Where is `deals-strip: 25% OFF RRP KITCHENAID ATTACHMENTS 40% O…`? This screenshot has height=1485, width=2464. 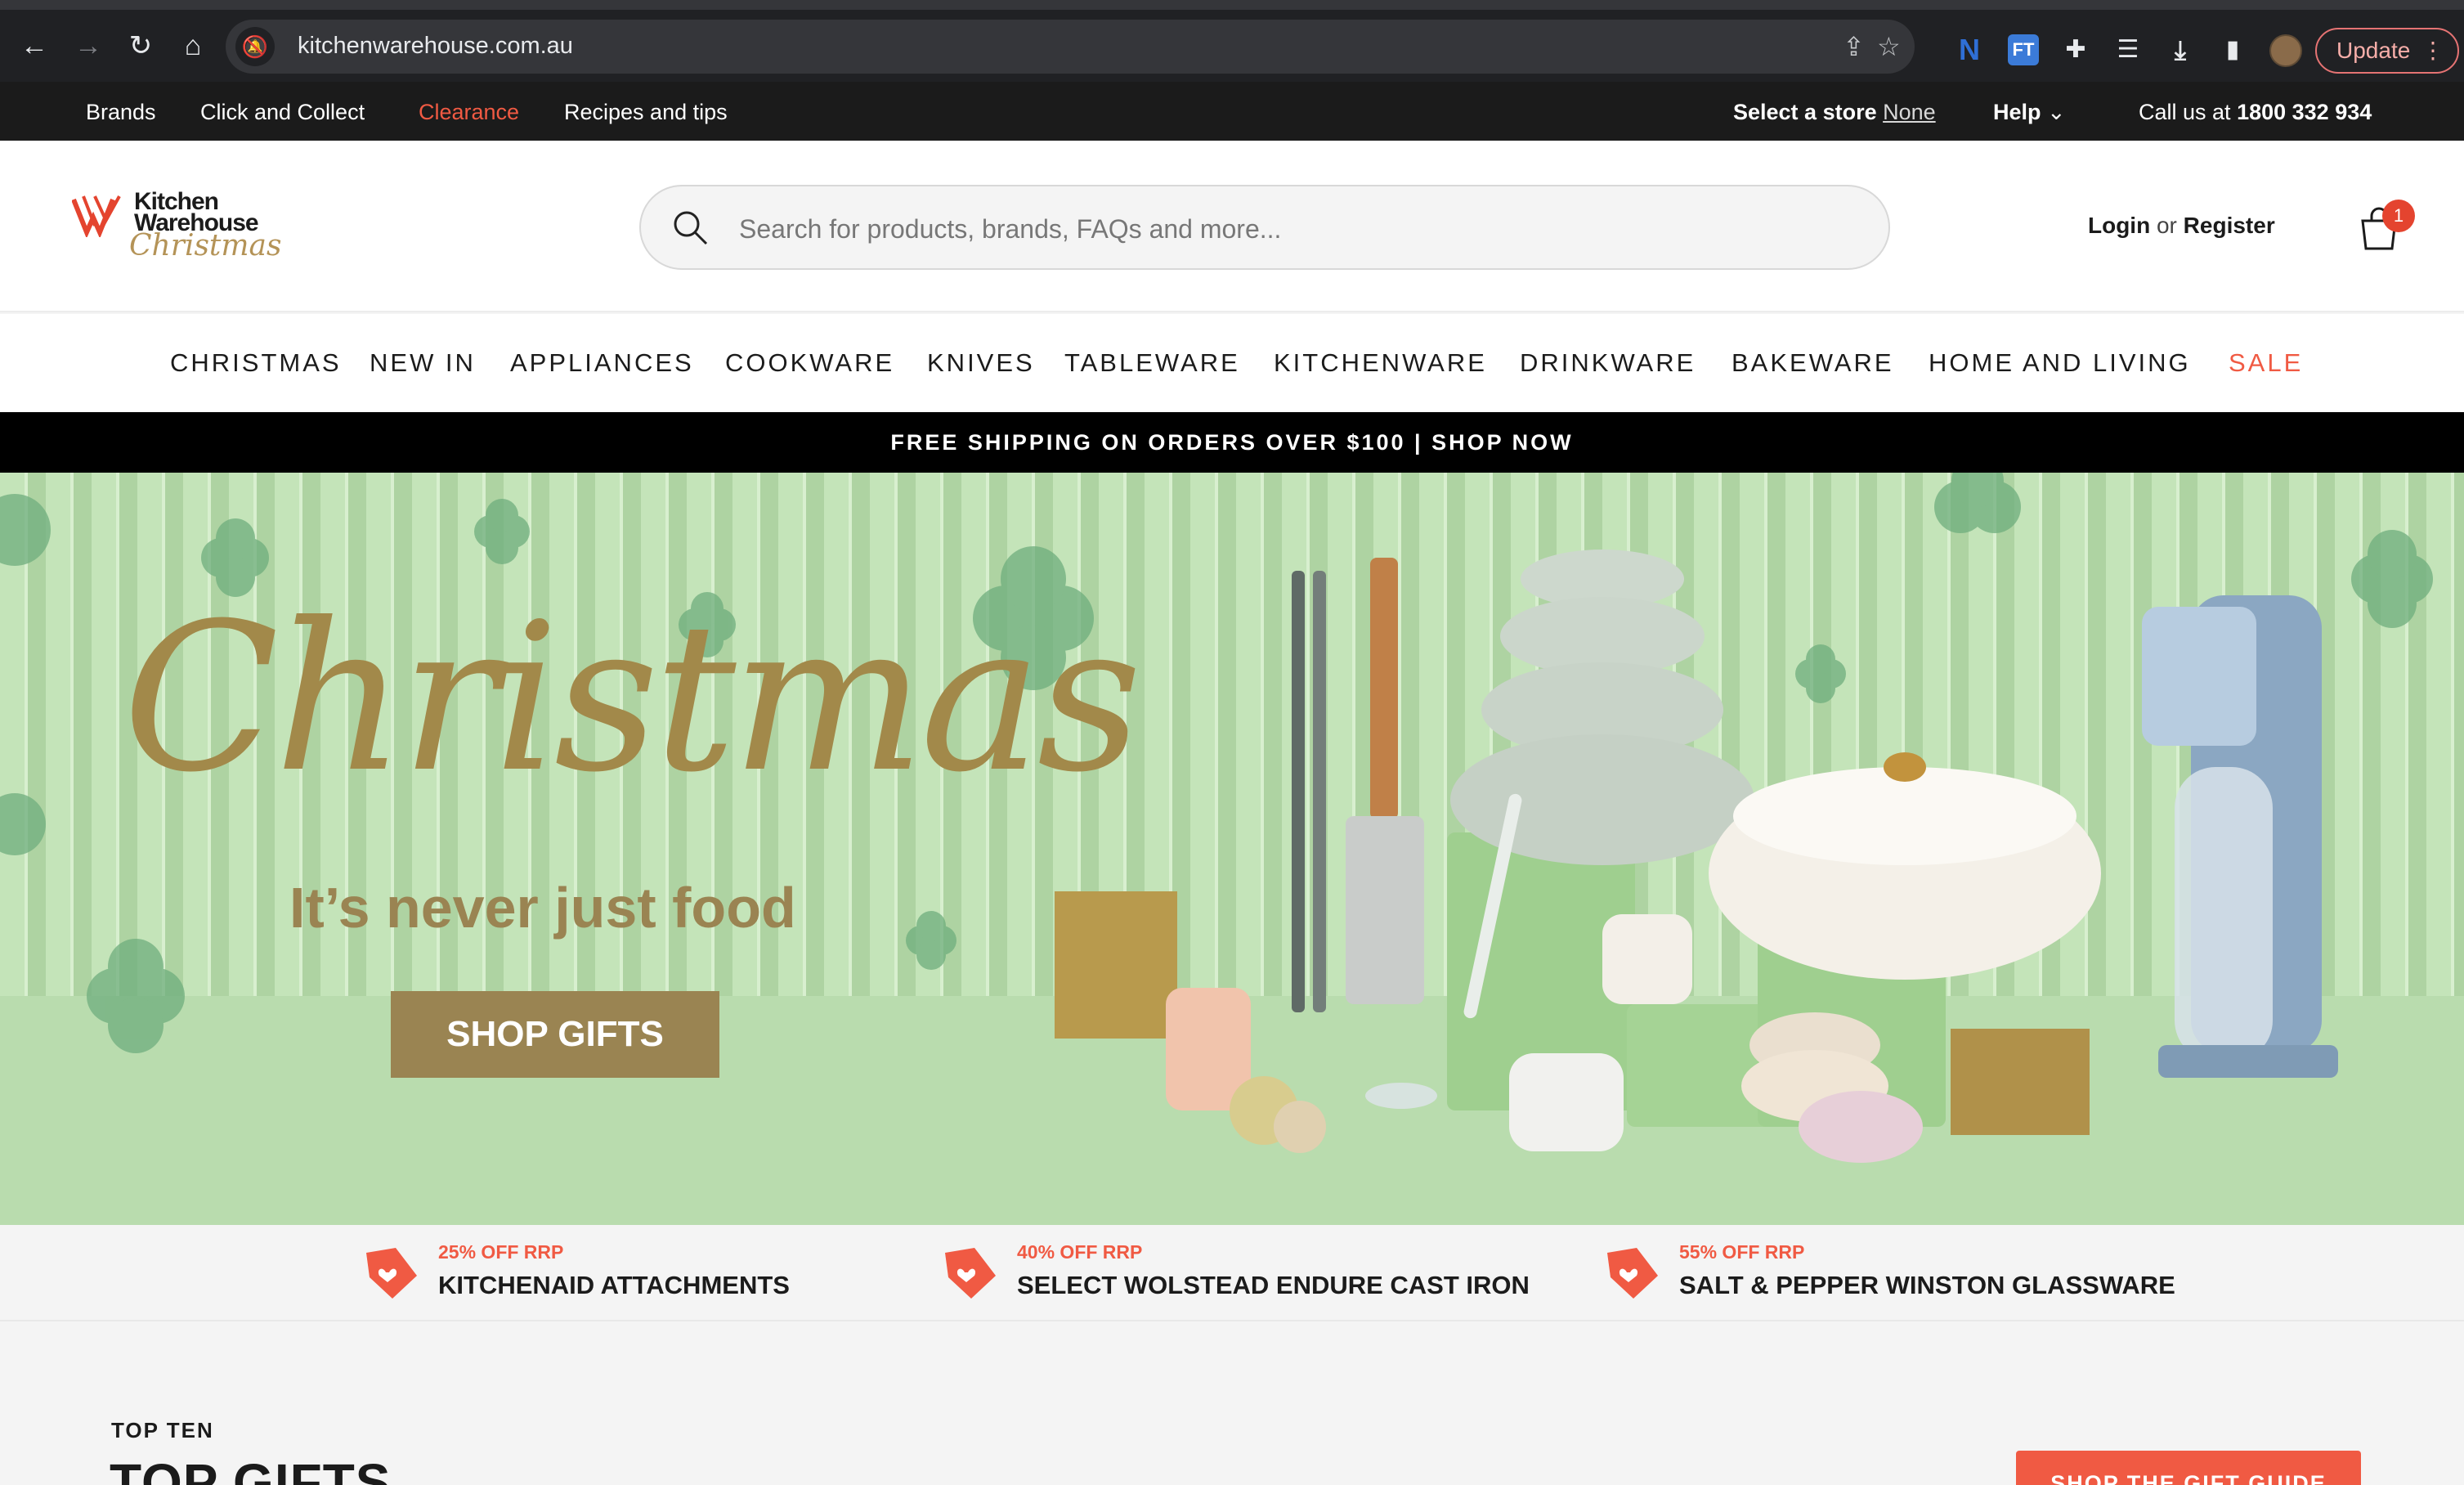 deals-strip: 25% OFF RRP KITCHENAID ATTACHMENTS 40% O… is located at coordinates (1232, 1273).